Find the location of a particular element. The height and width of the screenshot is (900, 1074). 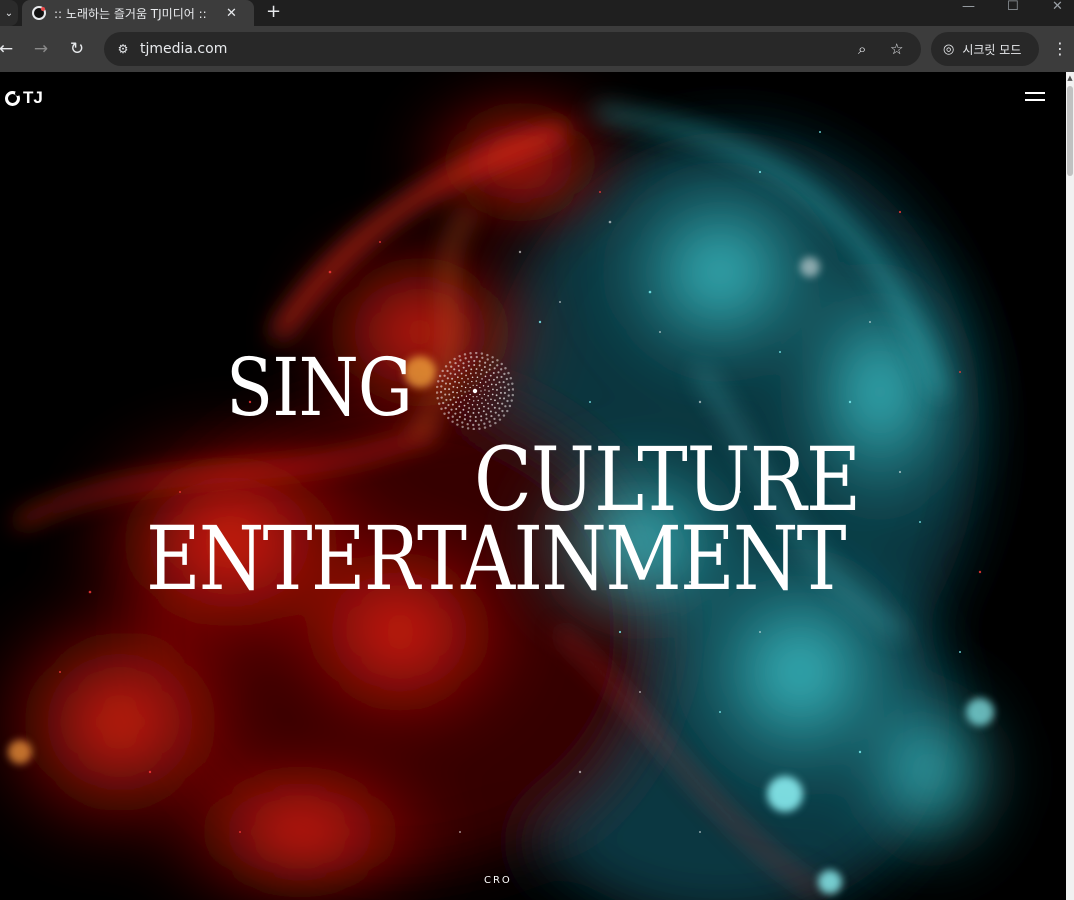

hamburger-icon is located at coordinates (1035, 93).